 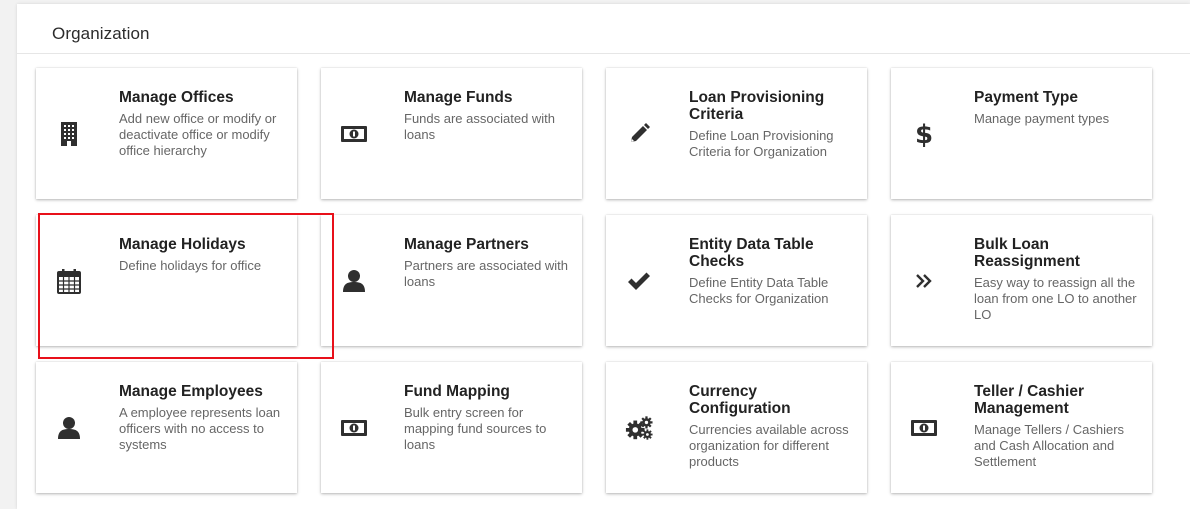 What do you see at coordinates (1042, 118) in the screenshot?
I see `card-description: Manage payment types` at bounding box center [1042, 118].